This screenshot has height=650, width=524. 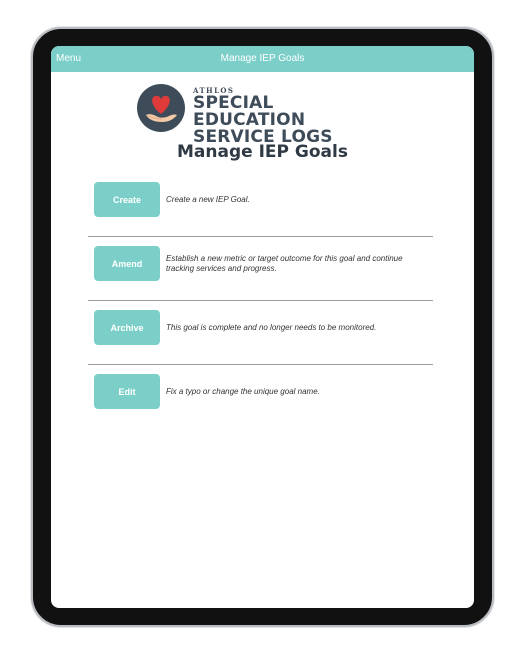 I want to click on navigation-bar: Menu Manage IEP Goals, so click(x=262, y=59).